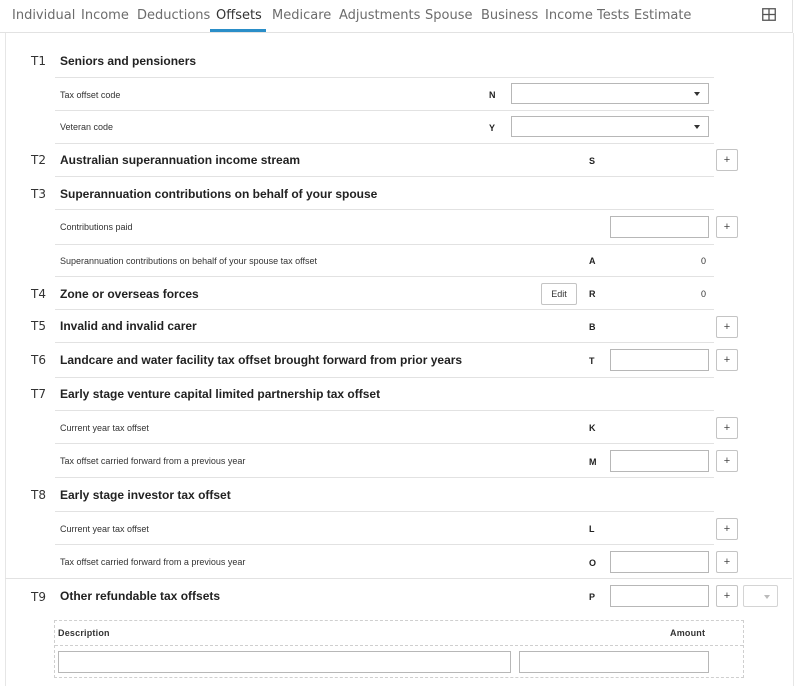 This screenshot has width=807, height=686. What do you see at coordinates (379, 15) in the screenshot?
I see `tab-adjustments: Adjustments` at bounding box center [379, 15].